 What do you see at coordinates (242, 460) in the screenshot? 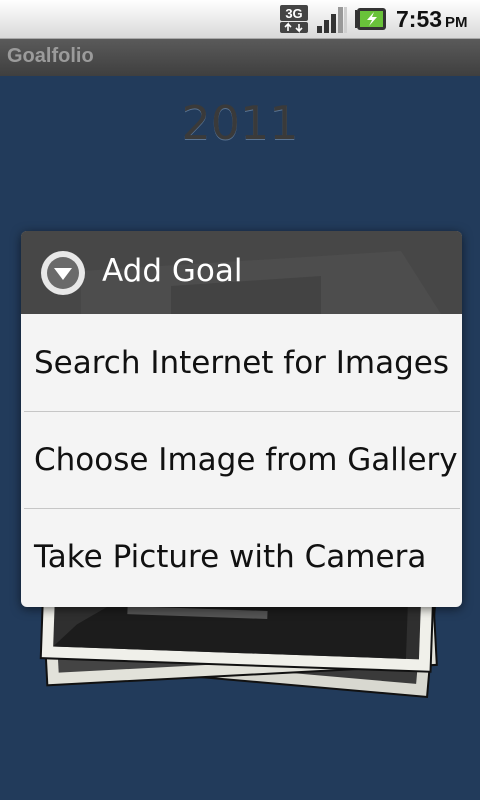
I see `choose-gallery-image-option: Choose Image from Gallery` at bounding box center [242, 460].